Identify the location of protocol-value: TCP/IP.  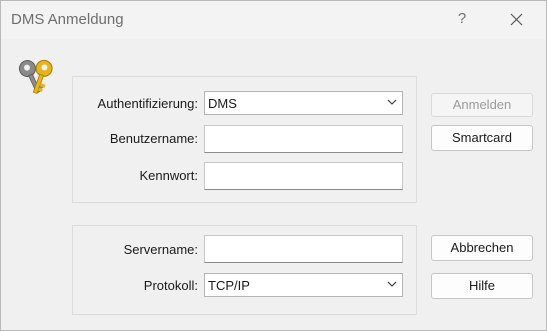
(229, 285).